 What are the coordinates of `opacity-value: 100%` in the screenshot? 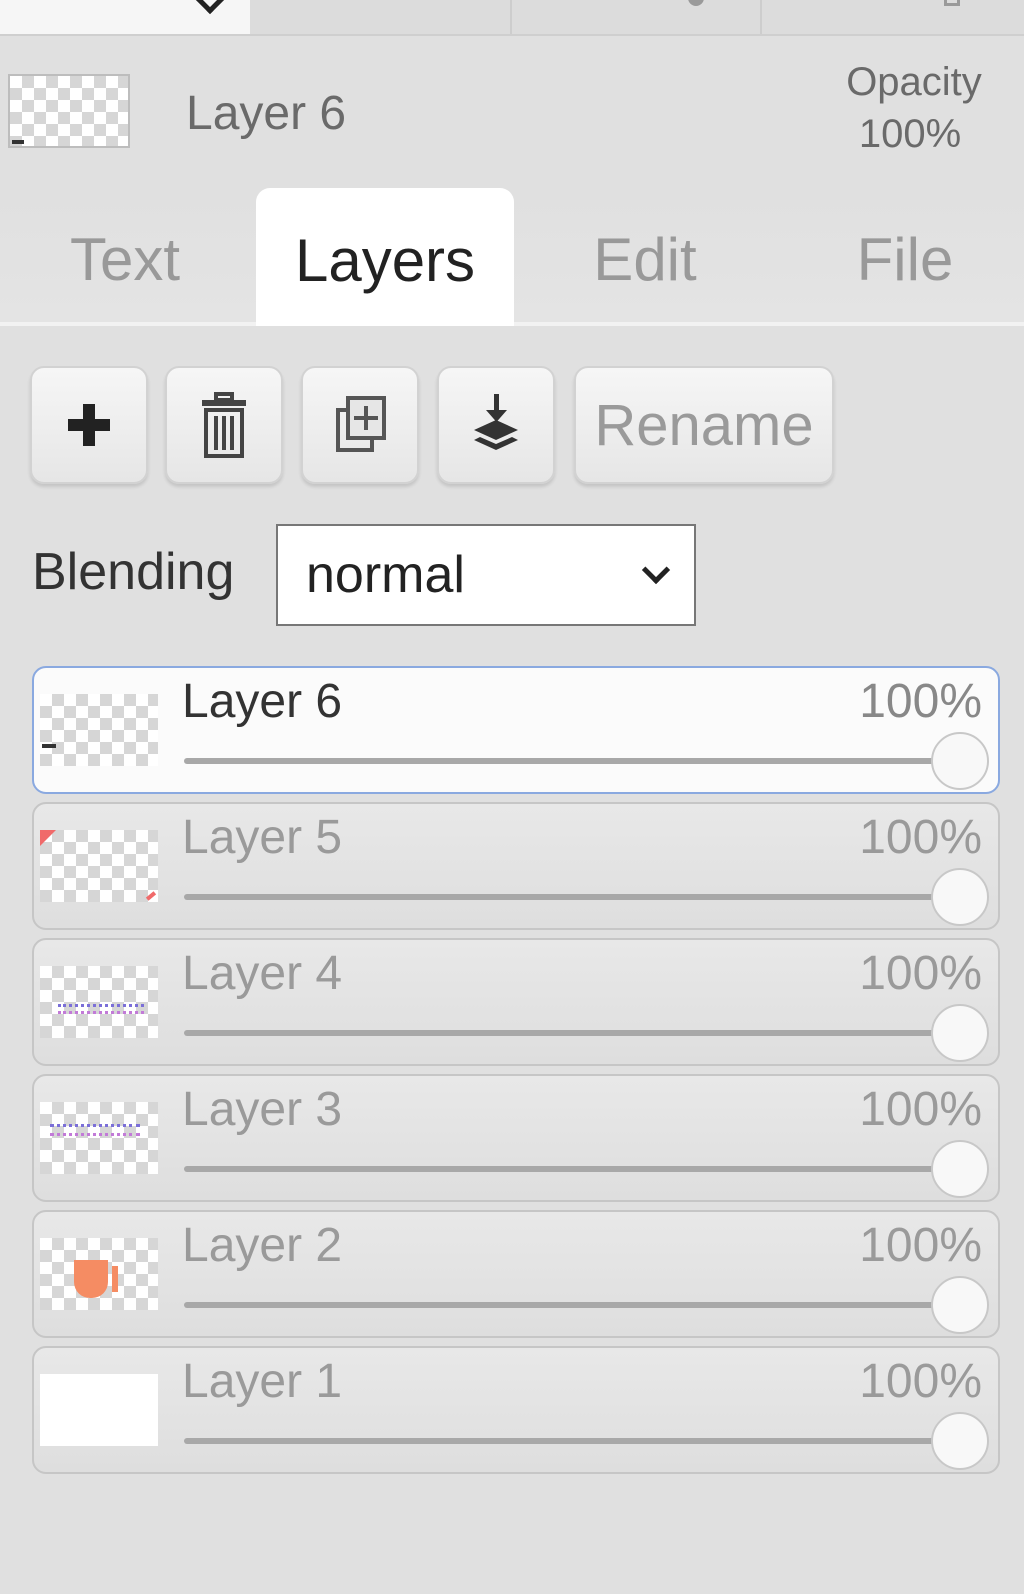 It's located at (910, 134).